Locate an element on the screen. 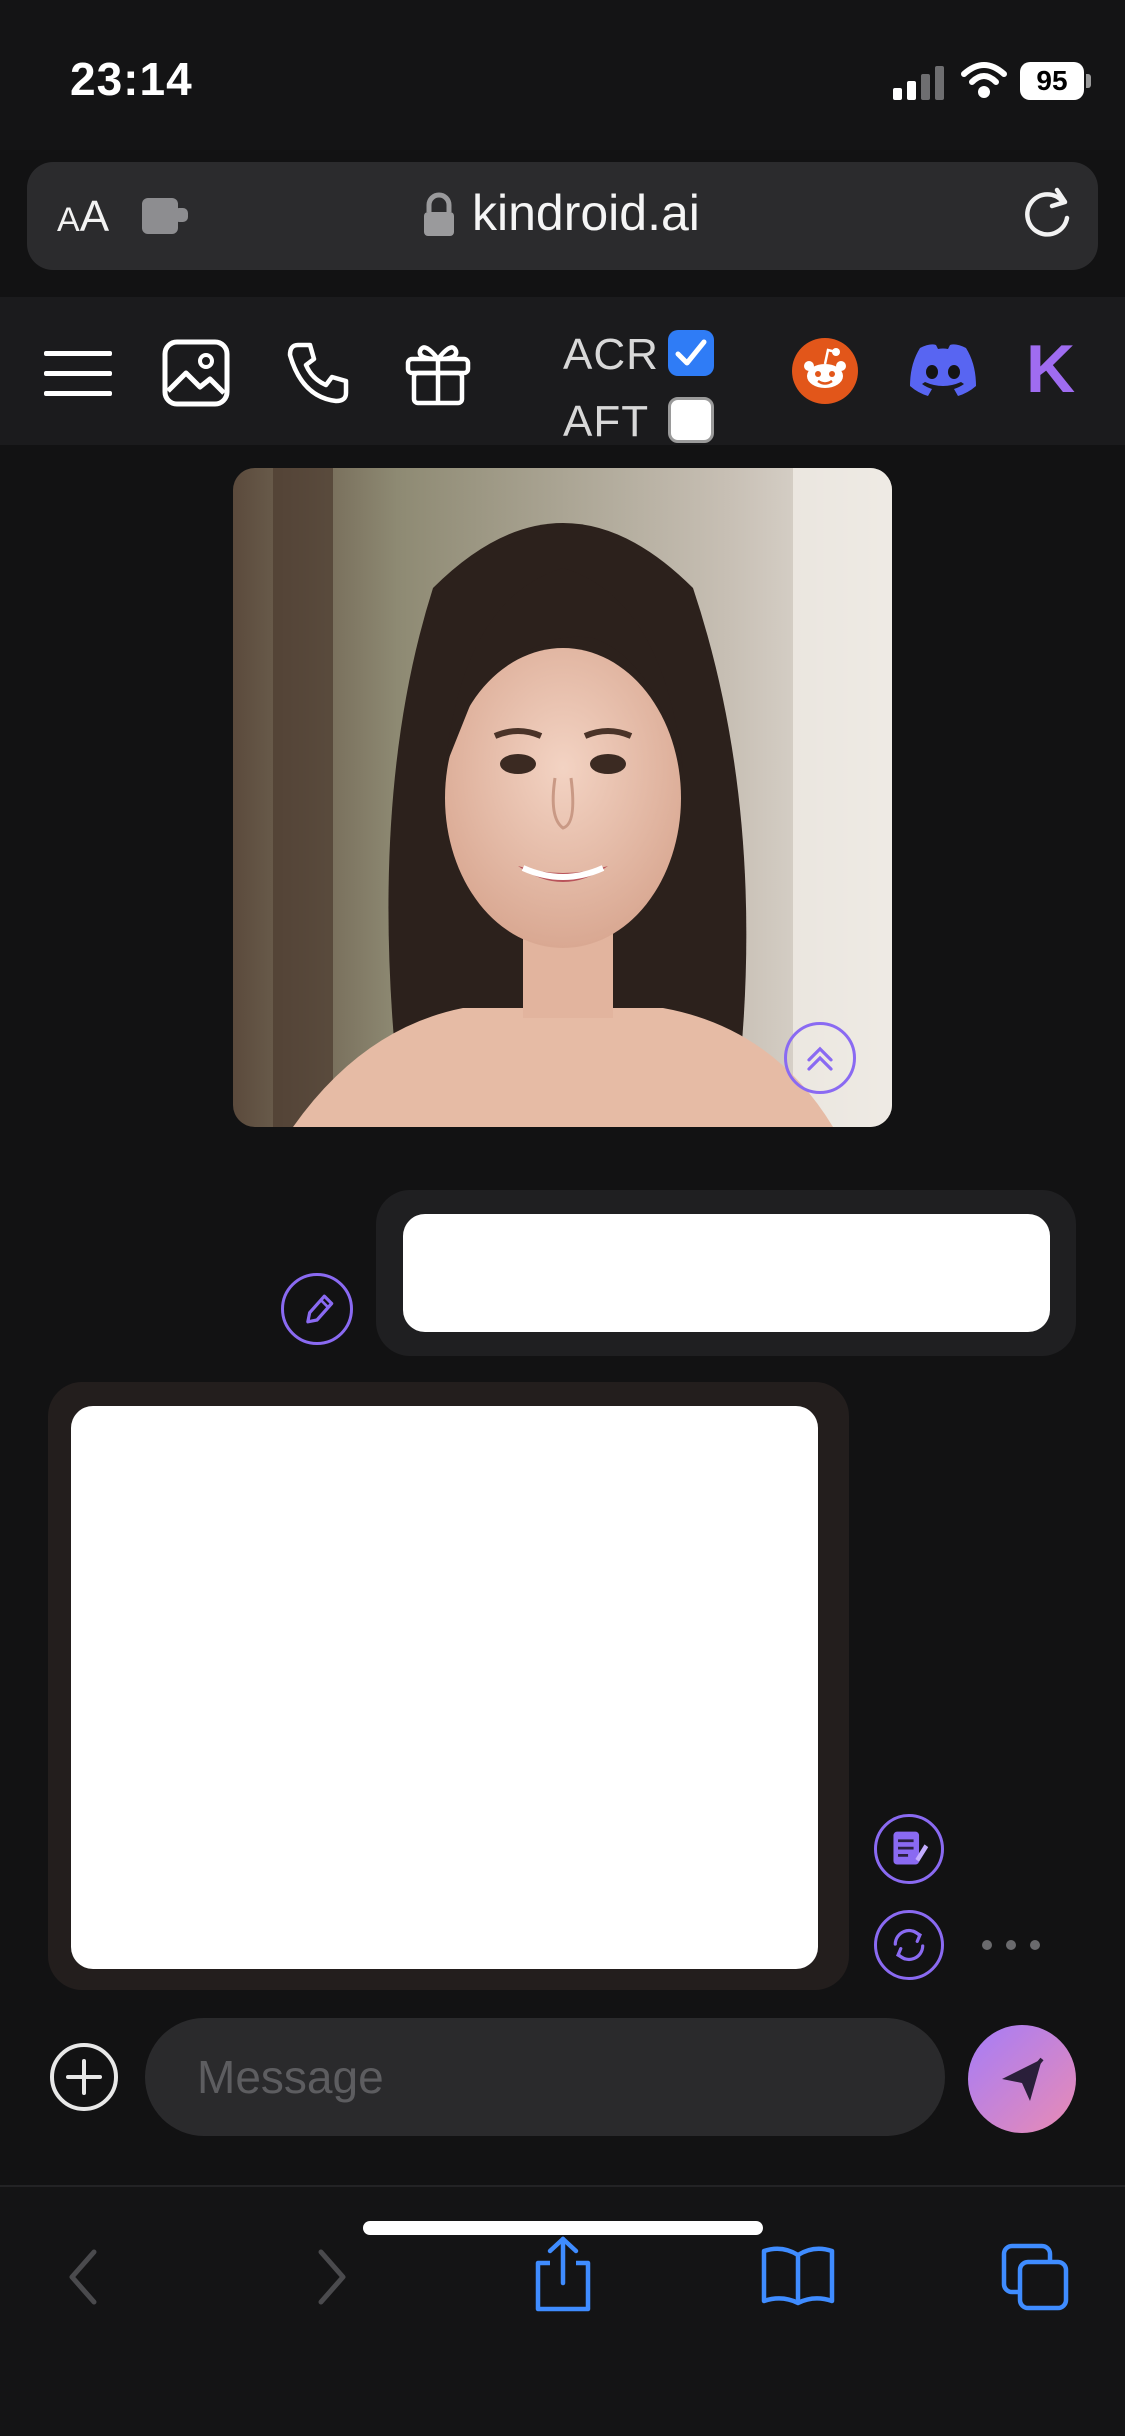 This screenshot has width=1125, height=2436. message-input is located at coordinates (545, 2077).